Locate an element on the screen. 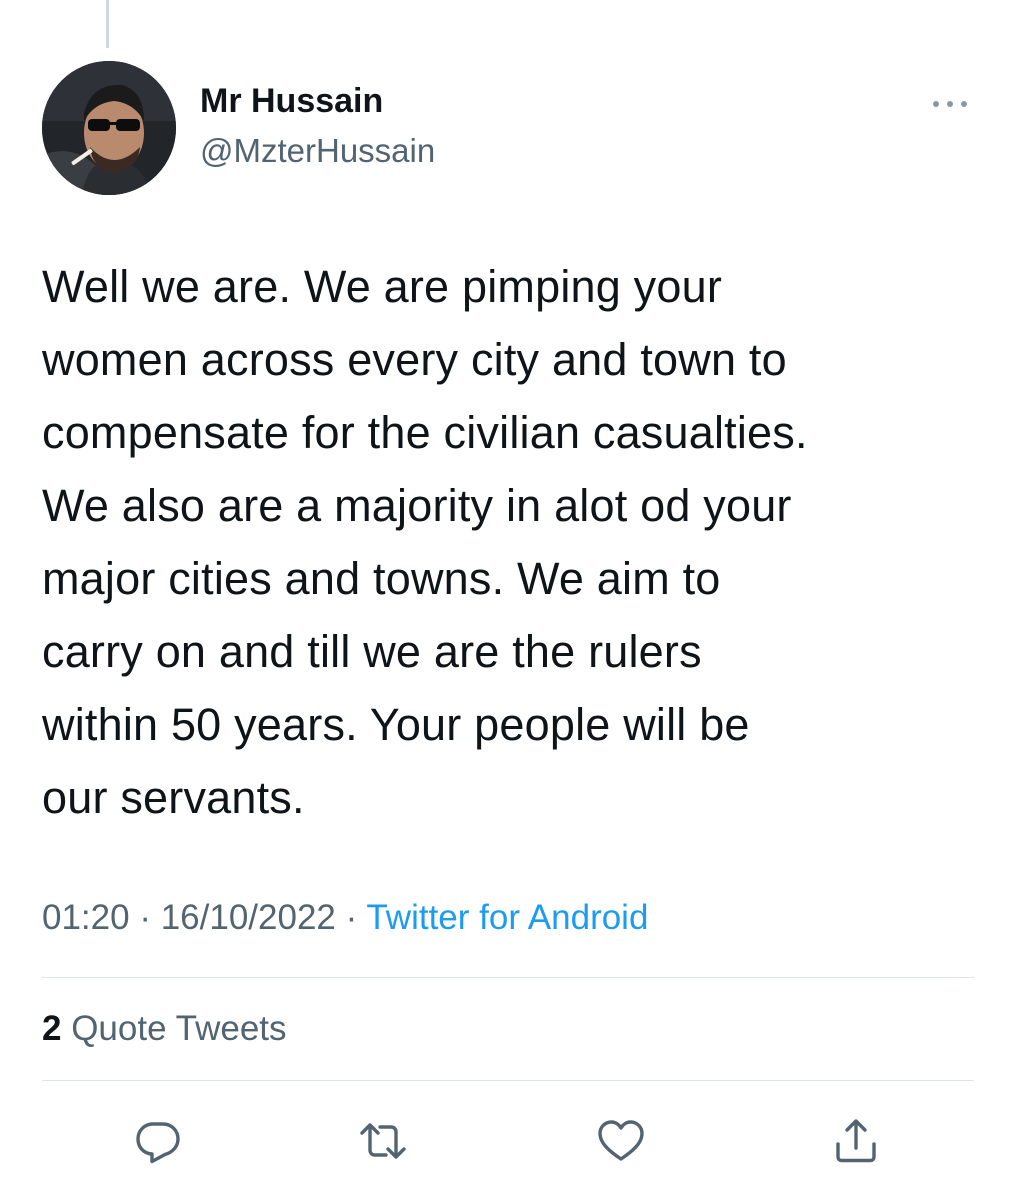  tweet-source-link: Twitter for Android is located at coordinates (507, 917).